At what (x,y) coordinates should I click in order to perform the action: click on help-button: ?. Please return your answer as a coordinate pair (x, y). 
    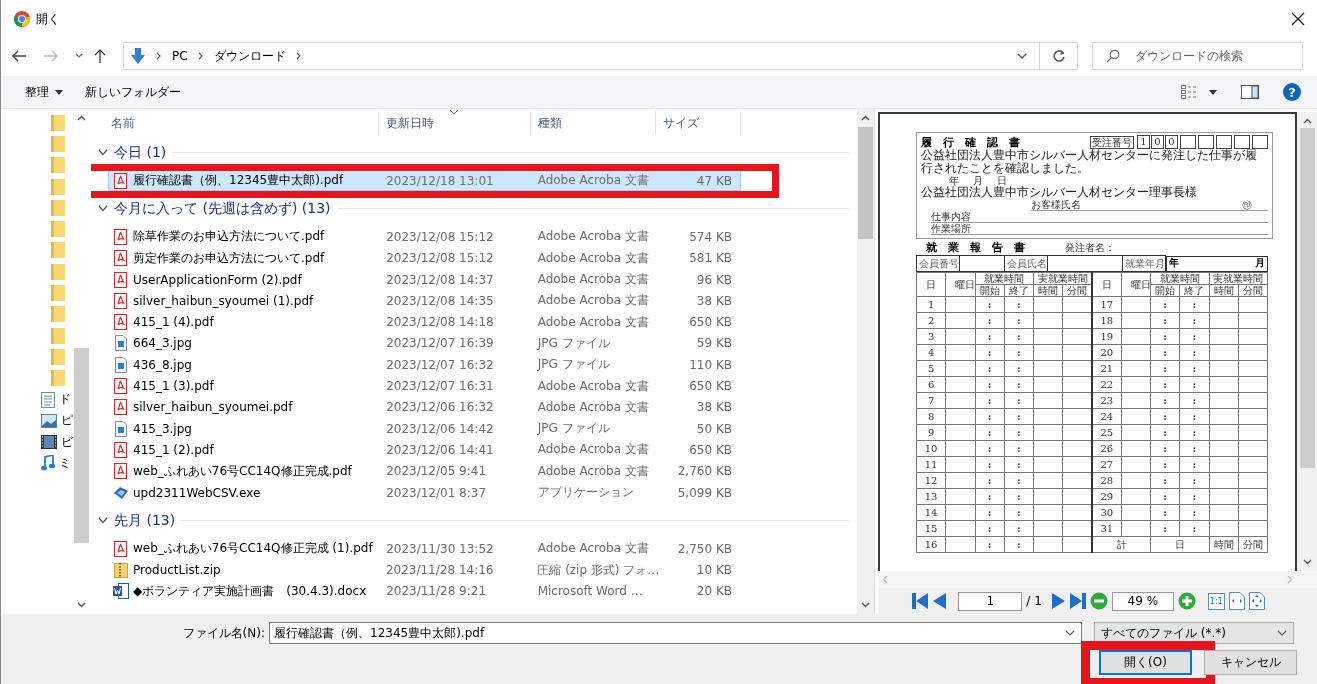
    Looking at the image, I should click on (1292, 92).